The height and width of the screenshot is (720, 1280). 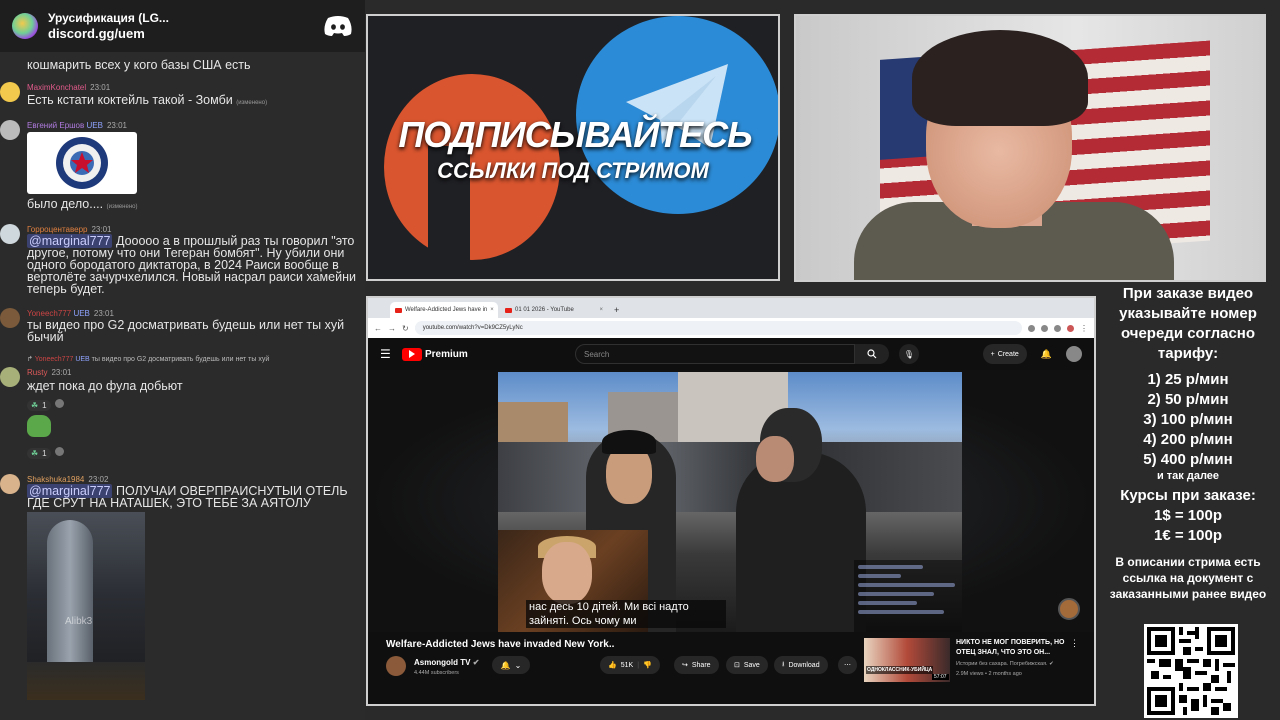 I want to click on tab-welfare-video: Welfare-Addicted Jews have in ×, so click(x=444, y=310).